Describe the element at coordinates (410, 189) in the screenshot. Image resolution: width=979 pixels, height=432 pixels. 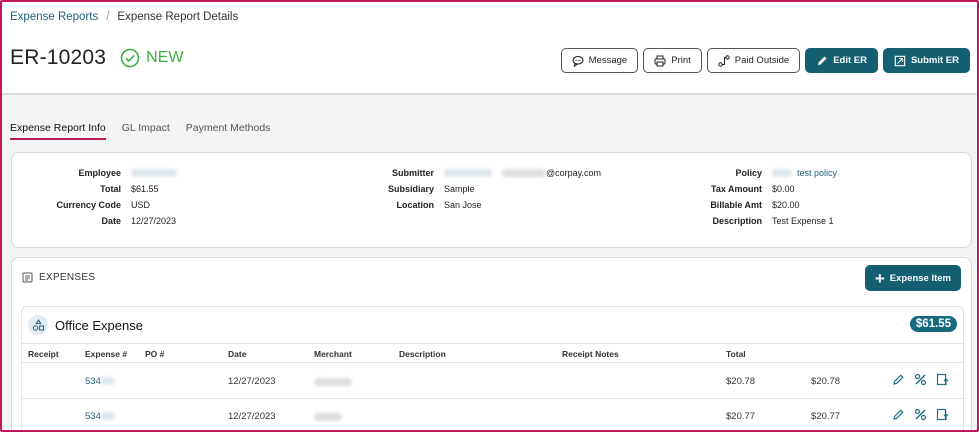
I see `subsidiary-label: Subsidiary` at that location.